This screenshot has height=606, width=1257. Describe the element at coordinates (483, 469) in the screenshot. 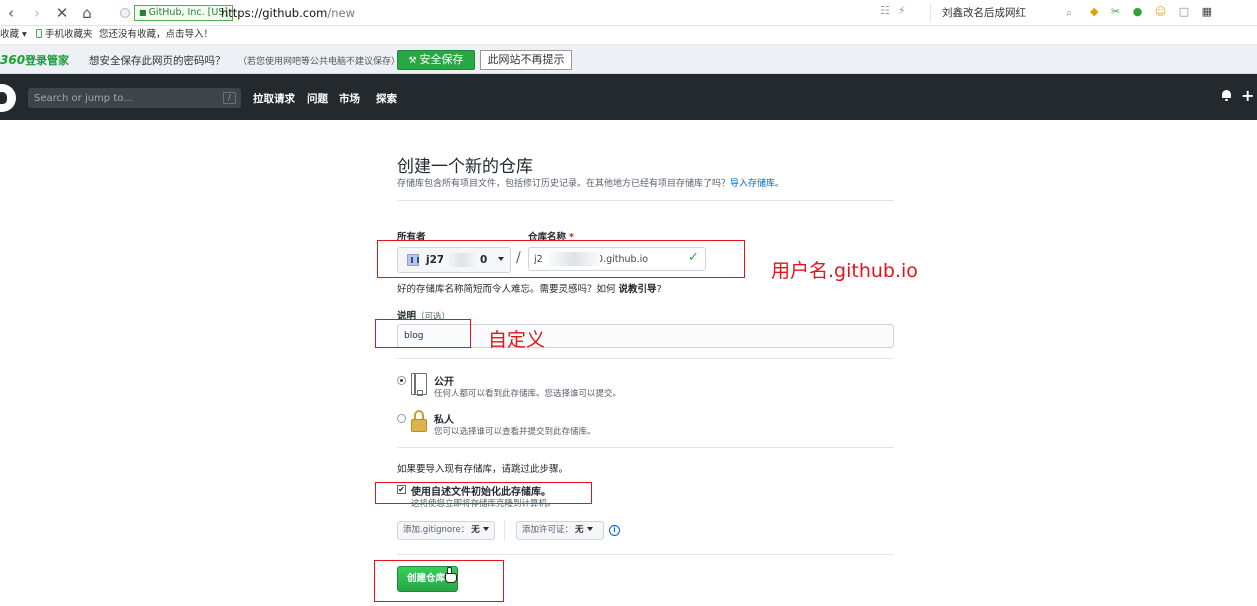

I see `import-skip-note: 如果要导入现有存储库，请跳过此步骤。` at that location.